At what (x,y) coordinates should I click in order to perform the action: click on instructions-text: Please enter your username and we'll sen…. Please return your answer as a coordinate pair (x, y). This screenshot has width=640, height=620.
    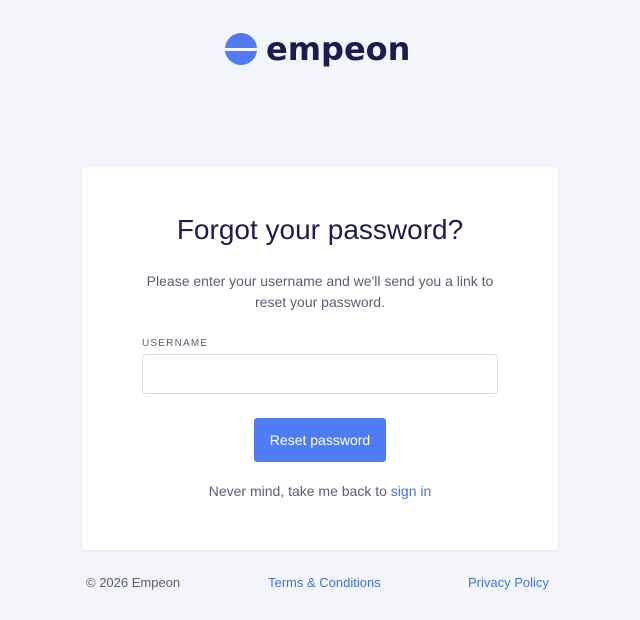
    Looking at the image, I should click on (320, 291).